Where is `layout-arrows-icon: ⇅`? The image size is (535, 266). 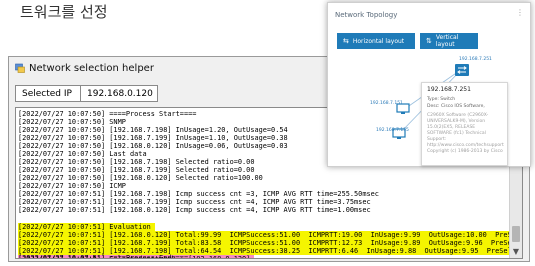 layout-arrows-icon: ⇅ is located at coordinates (429, 41).